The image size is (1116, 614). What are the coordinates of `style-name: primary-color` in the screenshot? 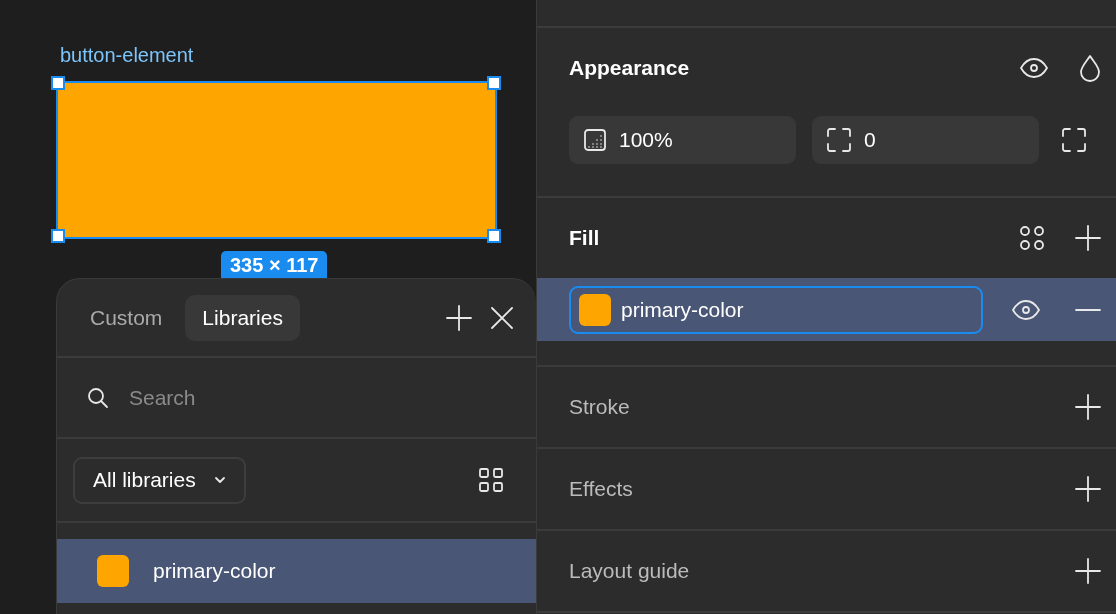 It's located at (214, 571).